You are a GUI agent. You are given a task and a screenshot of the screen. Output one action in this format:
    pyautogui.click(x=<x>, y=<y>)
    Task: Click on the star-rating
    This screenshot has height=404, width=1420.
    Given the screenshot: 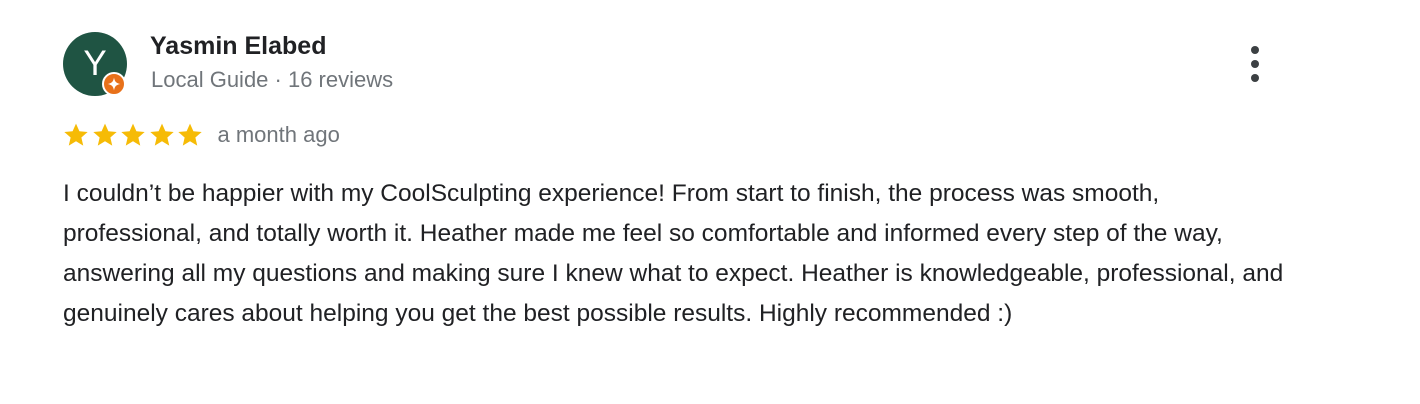 What is the action you would take?
    pyautogui.click(x=133, y=135)
    